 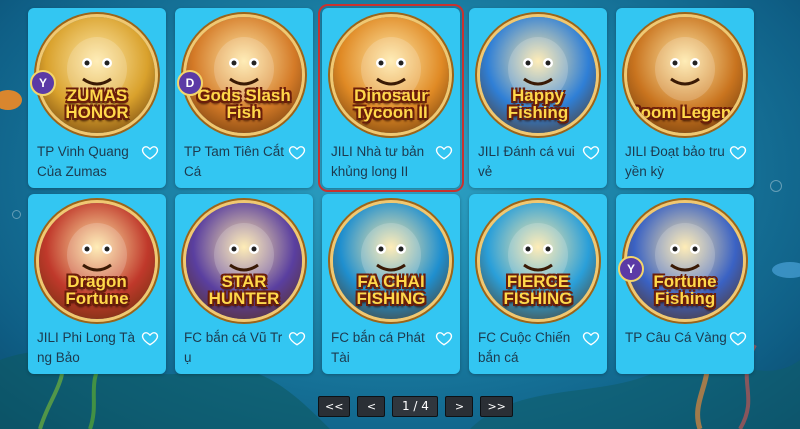 I want to click on game-logo-text: FIERCE FISHING, so click(x=538, y=290).